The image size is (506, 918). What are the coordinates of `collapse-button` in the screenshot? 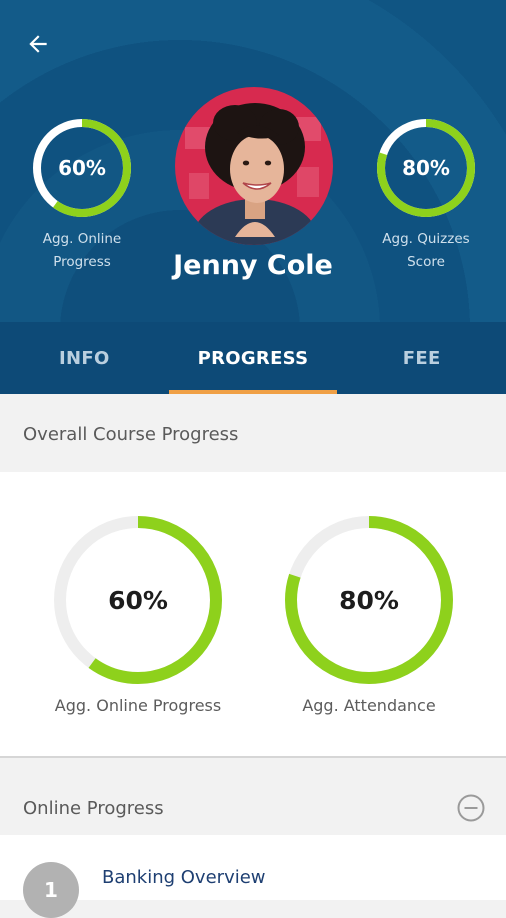 It's located at (471, 808).